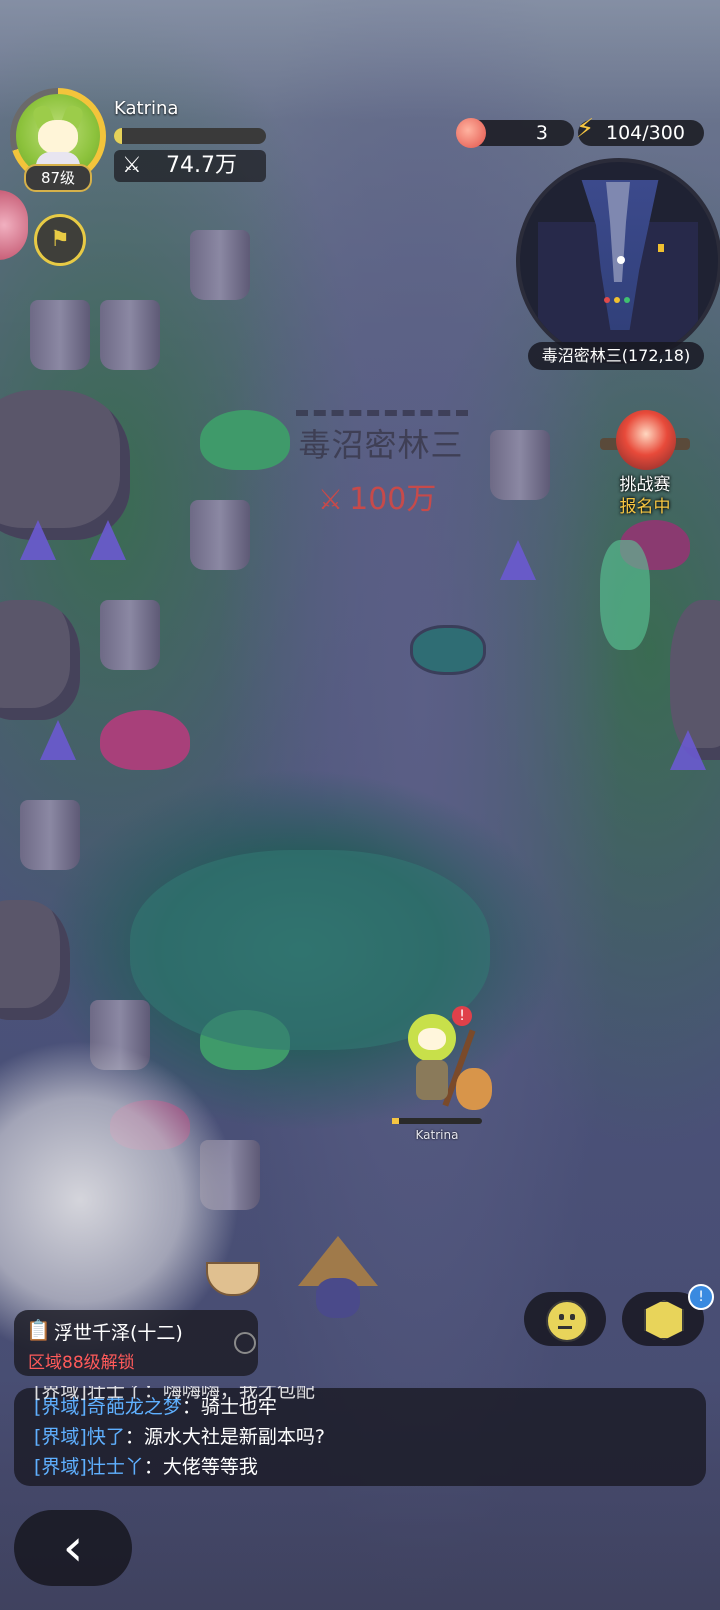 This screenshot has height=1610, width=720. I want to click on clipboard-icon: 📋, so click(38, 1330).